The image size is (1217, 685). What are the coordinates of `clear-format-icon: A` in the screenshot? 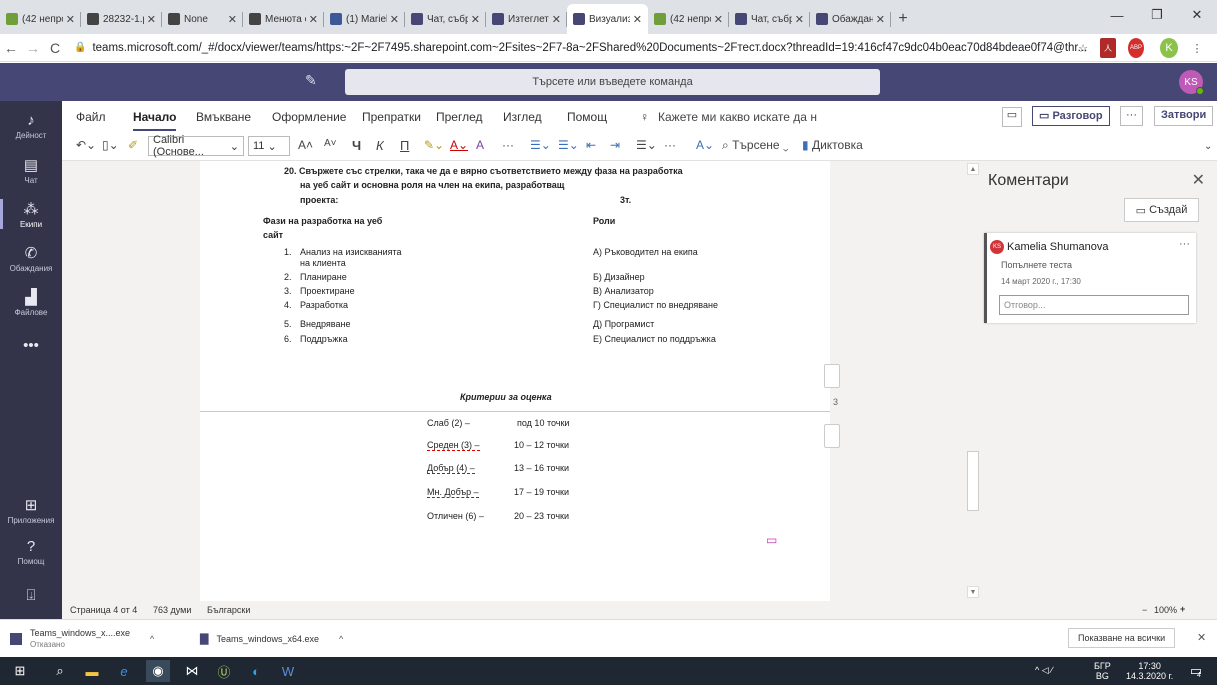 It's located at (480, 145).